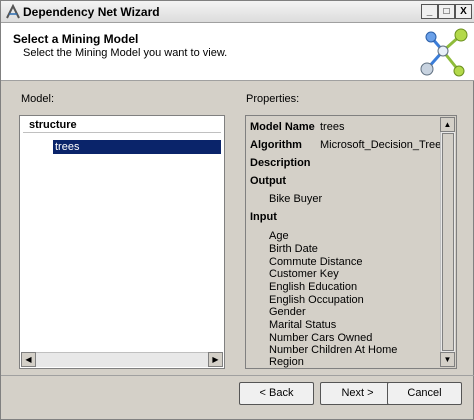 The image size is (474, 420). Describe the element at coordinates (280, 163) in the screenshot. I see `description-label: Description` at that location.